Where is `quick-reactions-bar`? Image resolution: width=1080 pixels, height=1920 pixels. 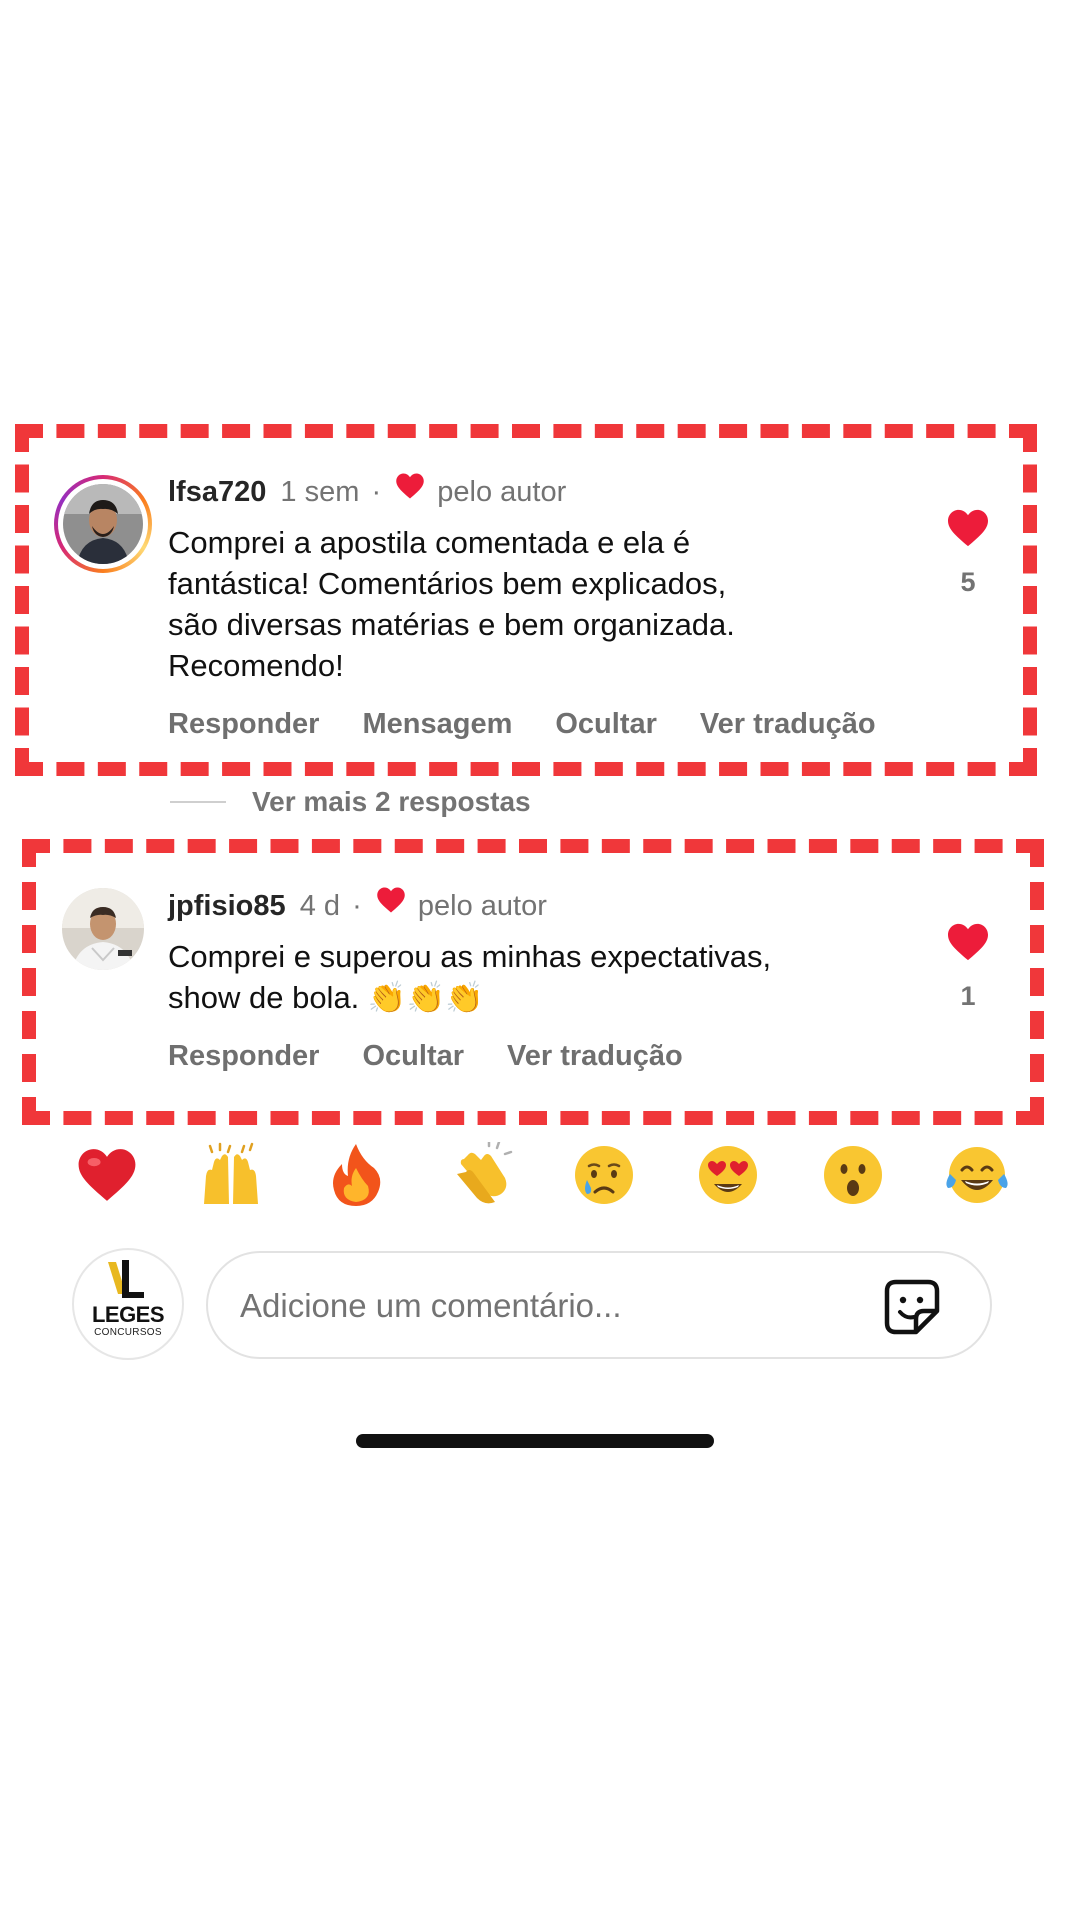
quick-reactions-bar is located at coordinates (542, 1175).